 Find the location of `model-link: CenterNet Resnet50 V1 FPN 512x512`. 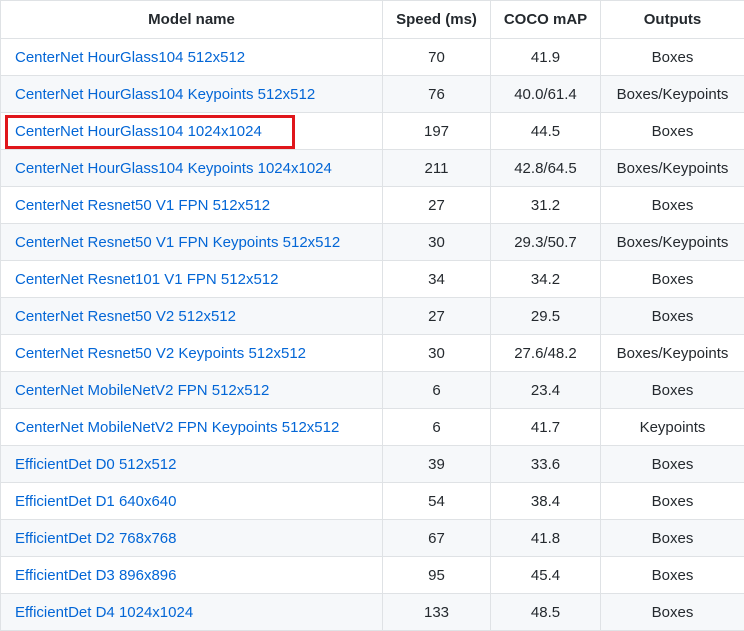

model-link: CenterNet Resnet50 V1 FPN 512x512 is located at coordinates (142, 205).